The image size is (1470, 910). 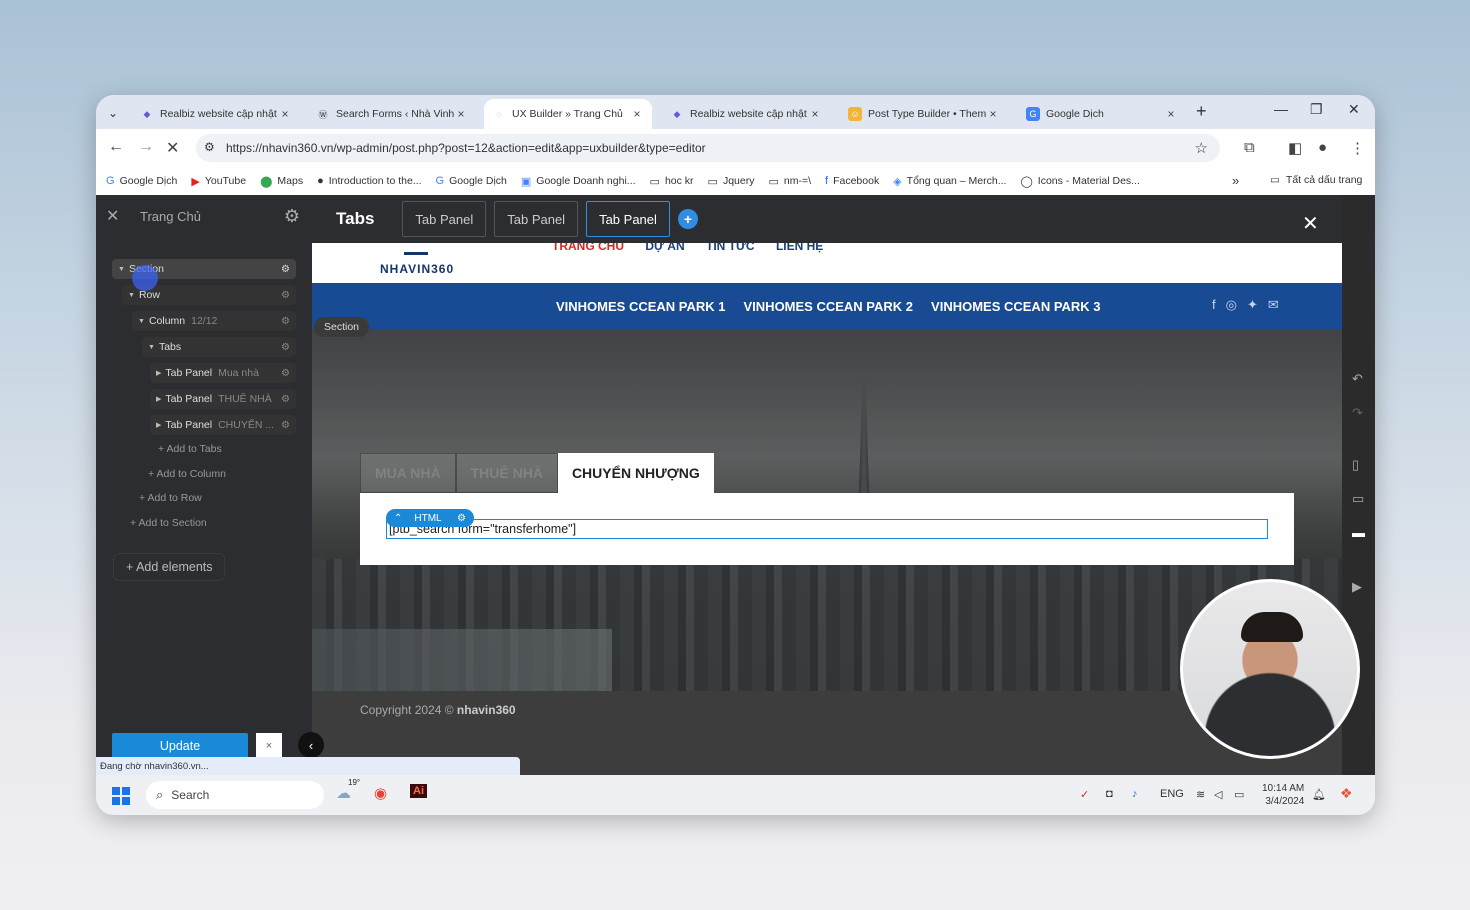 What do you see at coordinates (190, 449) in the screenshot?
I see `add-to-tabs-link: + Add to Tabs` at bounding box center [190, 449].